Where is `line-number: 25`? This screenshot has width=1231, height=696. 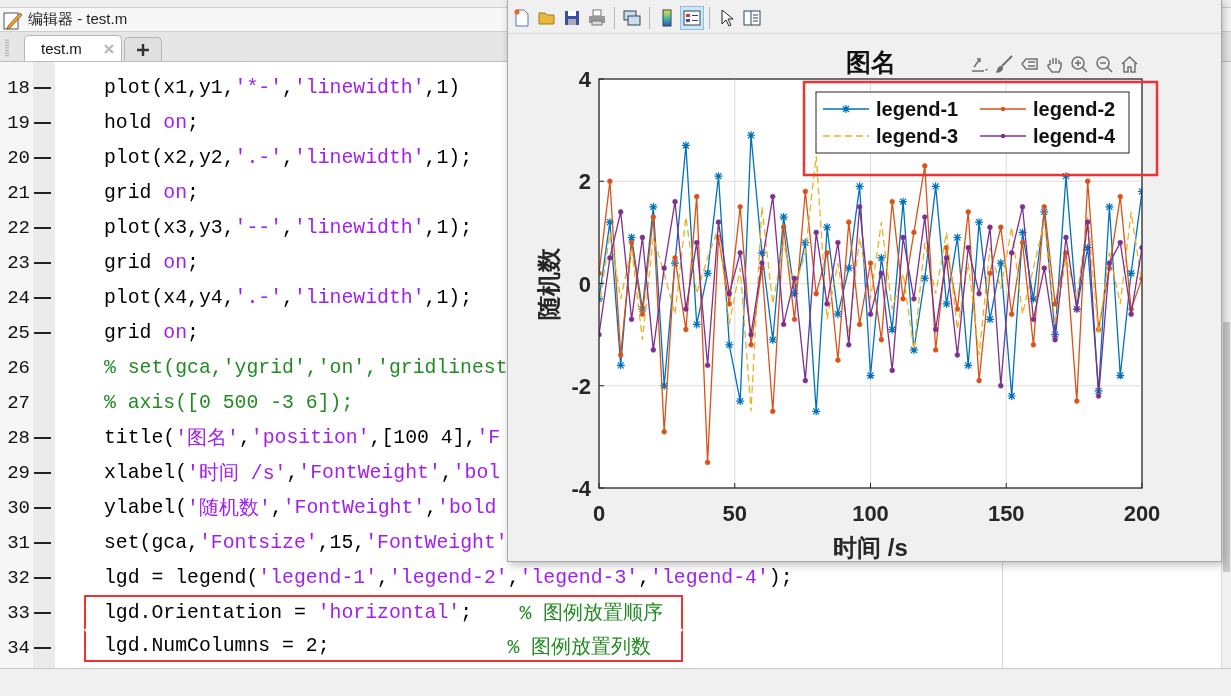 line-number: 25 is located at coordinates (18, 332).